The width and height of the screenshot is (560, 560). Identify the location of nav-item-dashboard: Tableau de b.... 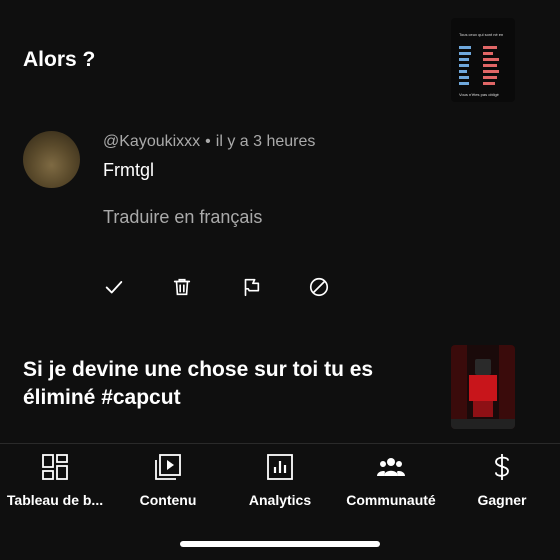
(55, 480).